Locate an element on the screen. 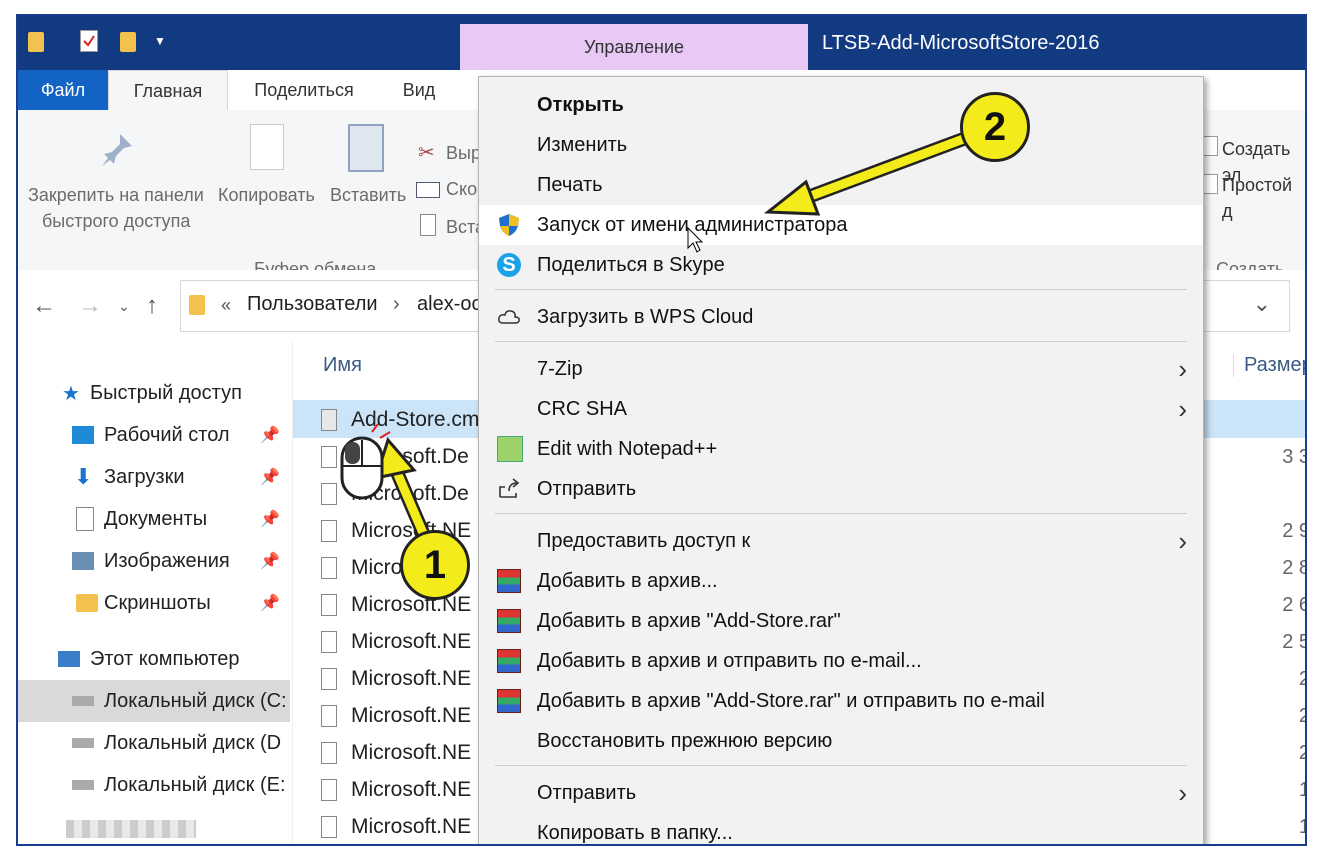 This screenshot has height=860, width=1323. step-badge-2: 2 is located at coordinates (995, 127).